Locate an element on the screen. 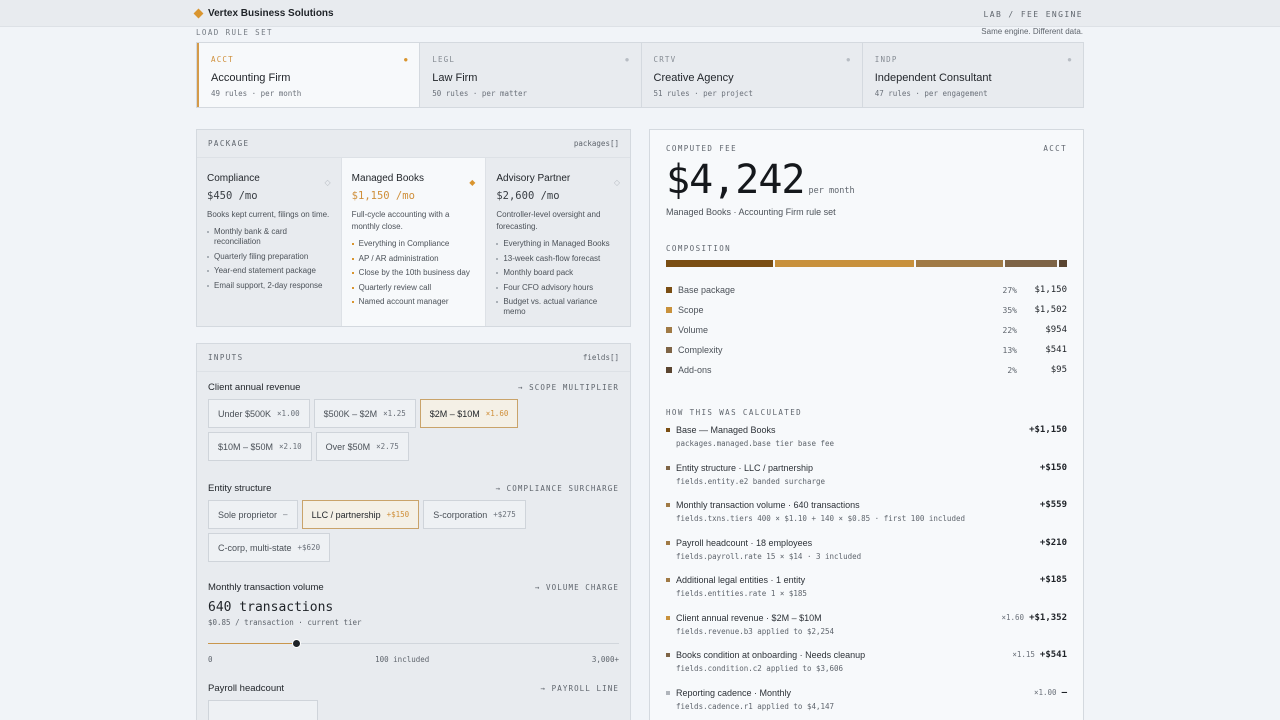 This screenshot has height=720, width=1280. fee-unit: per month is located at coordinates (831, 191).